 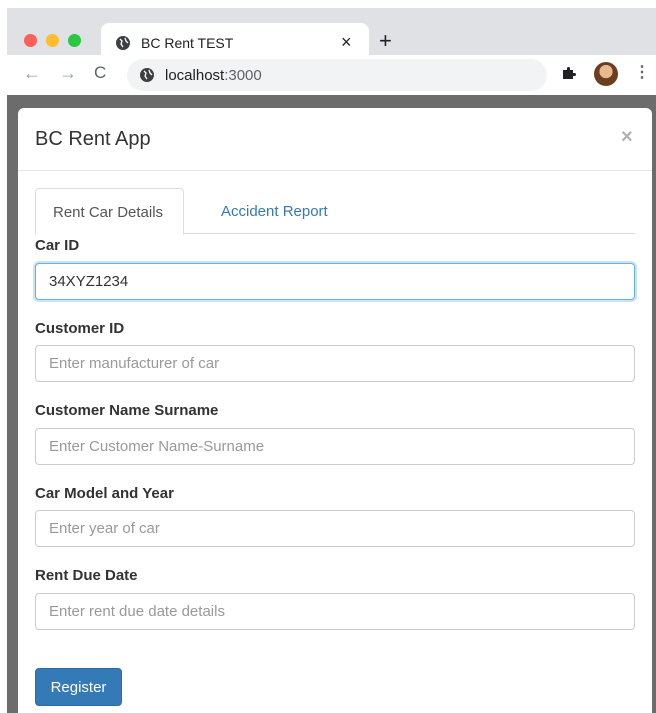 I want to click on customer-name-field, so click(x=335, y=446).